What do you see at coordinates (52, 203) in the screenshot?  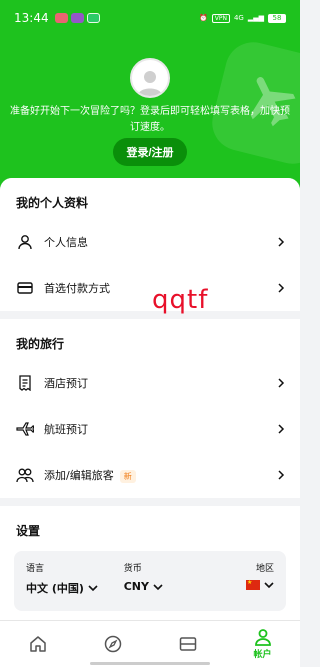 I see `section-title: 我的个人资料` at bounding box center [52, 203].